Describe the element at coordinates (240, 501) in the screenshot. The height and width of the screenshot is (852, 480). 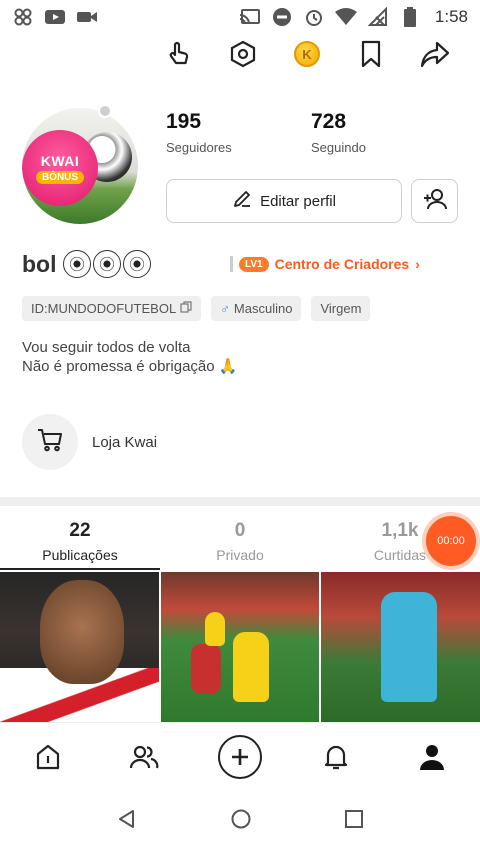
I see `section-divider` at that location.